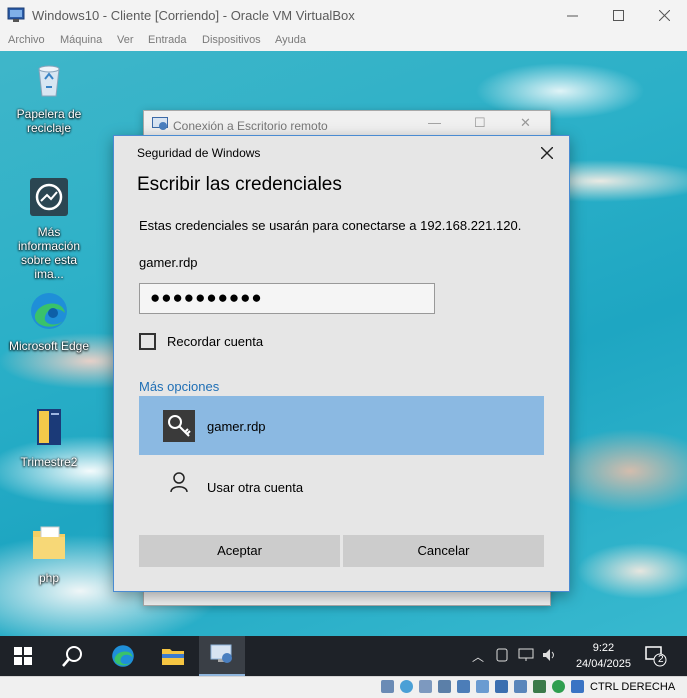  I want to click on taskbar-file-explorer, so click(173, 656).